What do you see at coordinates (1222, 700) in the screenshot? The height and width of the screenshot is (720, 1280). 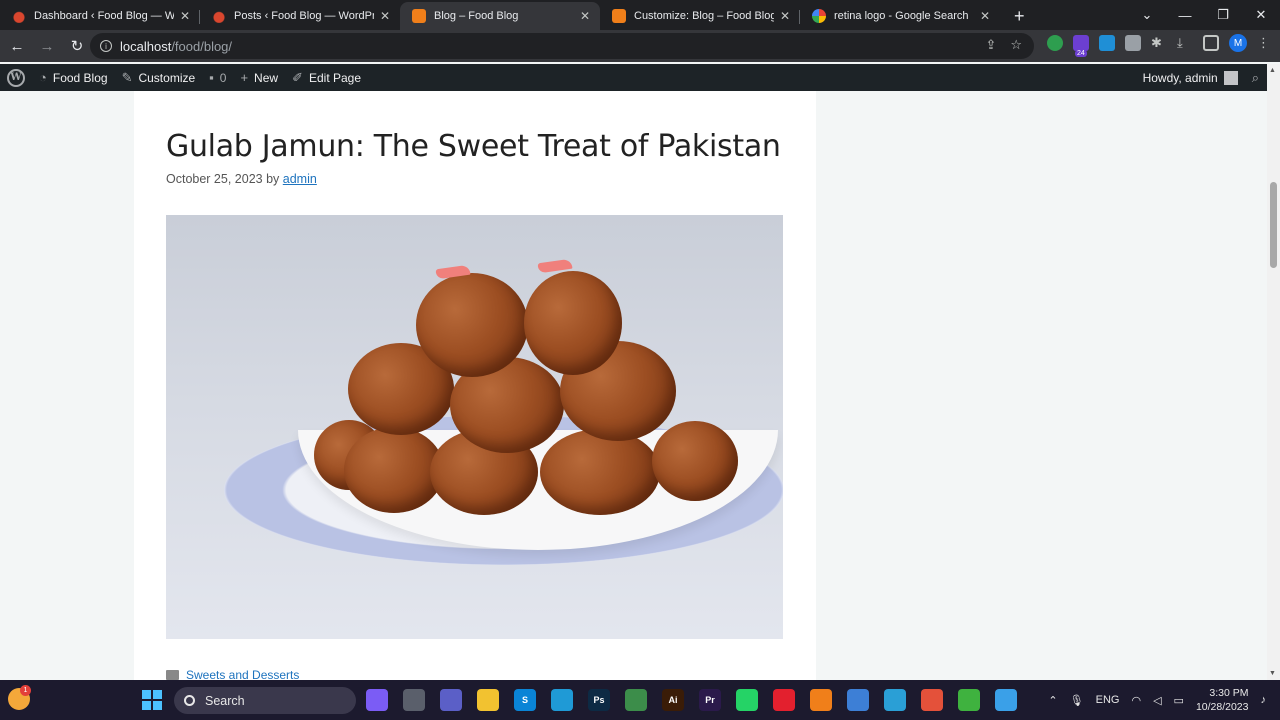 I see `taskbar-clock: 3:30 PM 10/28/2023` at bounding box center [1222, 700].